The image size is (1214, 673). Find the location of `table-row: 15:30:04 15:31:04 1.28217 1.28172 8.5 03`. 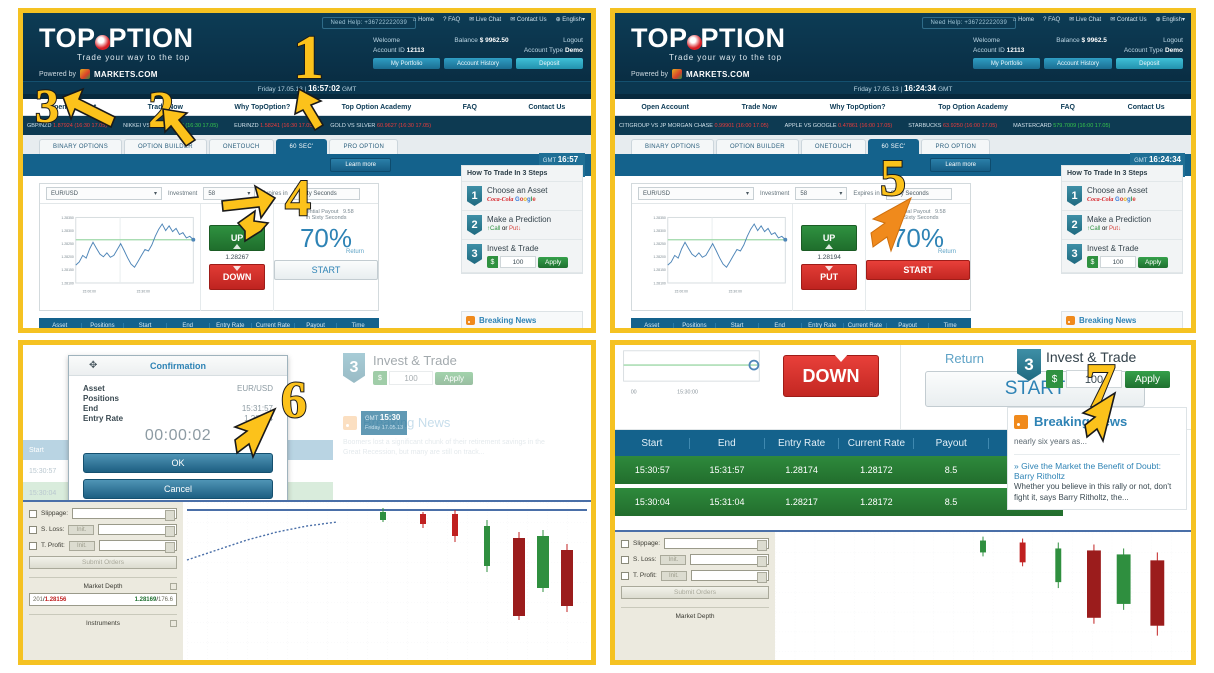

table-row: 15:30:04 15:31:04 1.28217 1.28172 8.5 03 is located at coordinates (839, 502).